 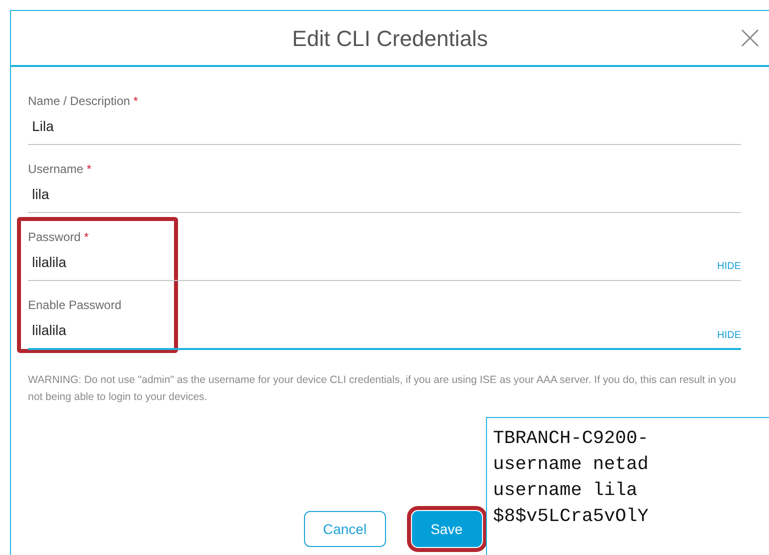 I want to click on field-label: Username *, so click(x=60, y=169).